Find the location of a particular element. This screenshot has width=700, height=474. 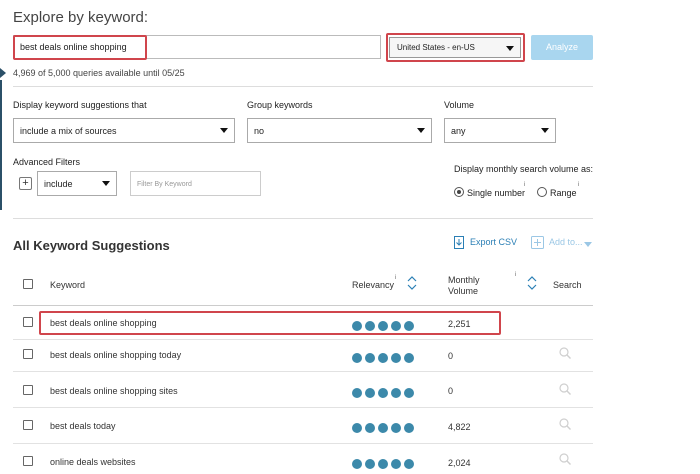

volume-cell: 4,822 is located at coordinates (459, 427).